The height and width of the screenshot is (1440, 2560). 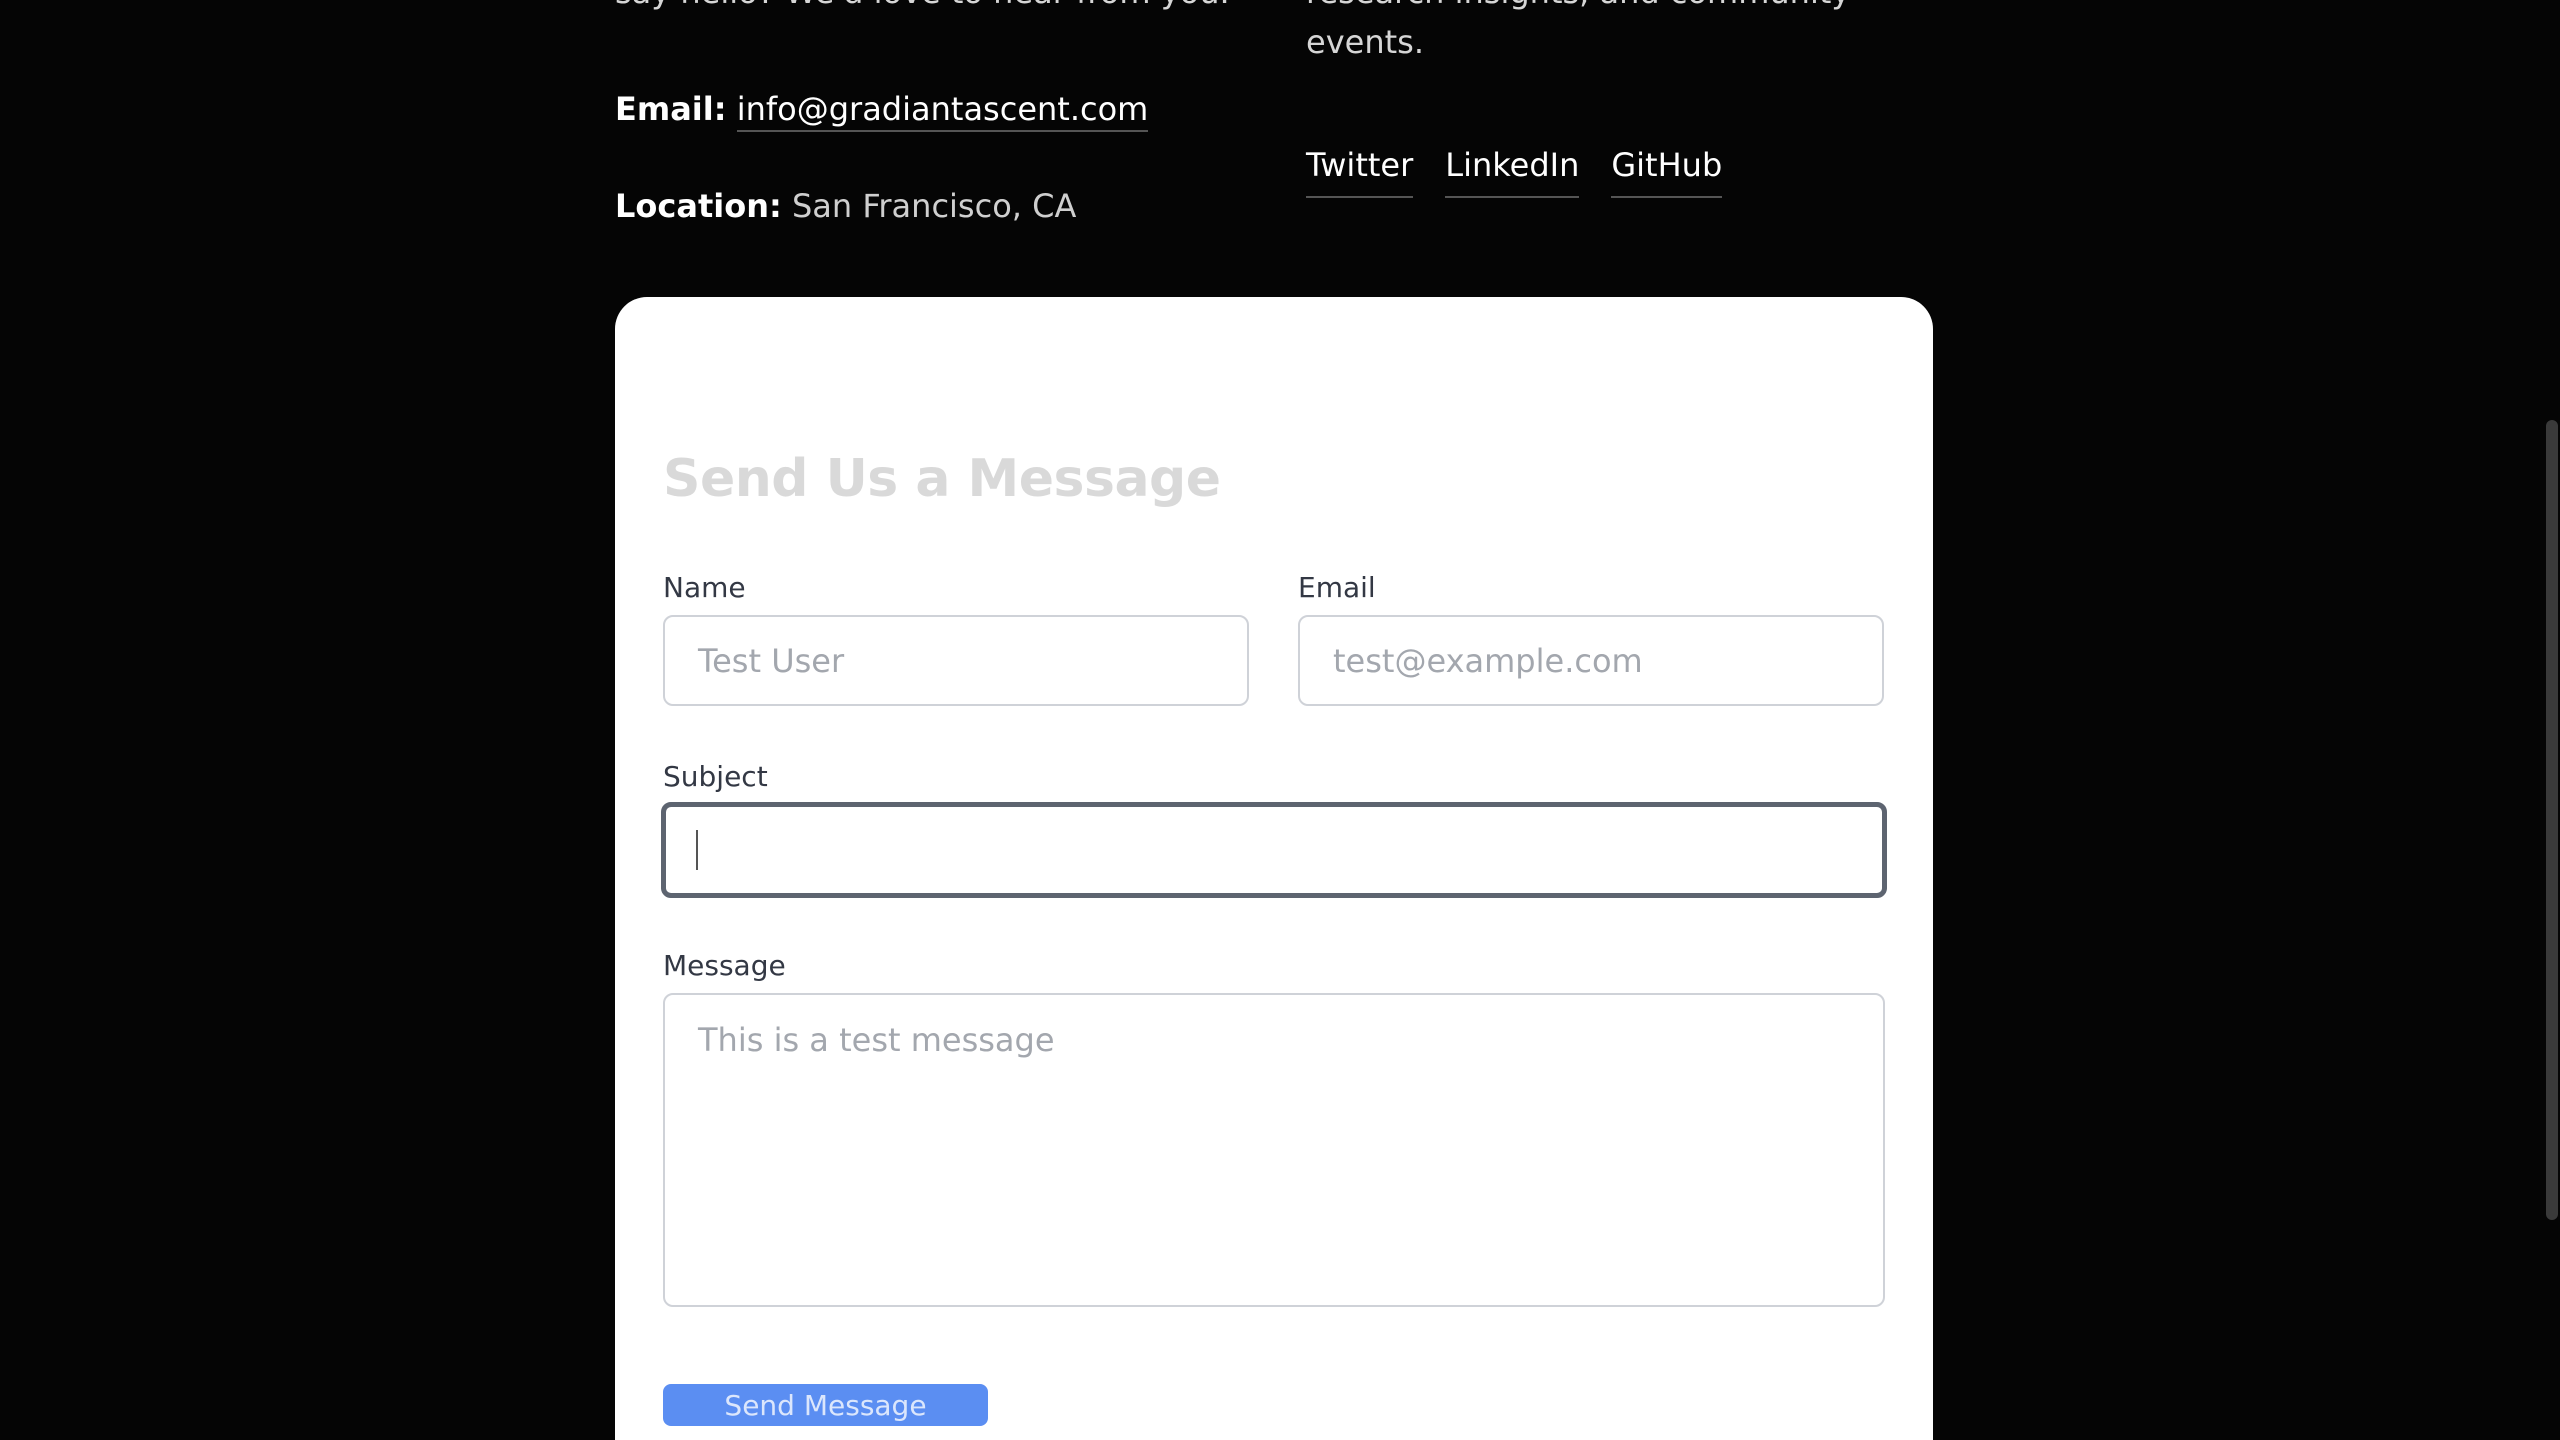 What do you see at coordinates (1274, 850) in the screenshot?
I see `subject-input` at bounding box center [1274, 850].